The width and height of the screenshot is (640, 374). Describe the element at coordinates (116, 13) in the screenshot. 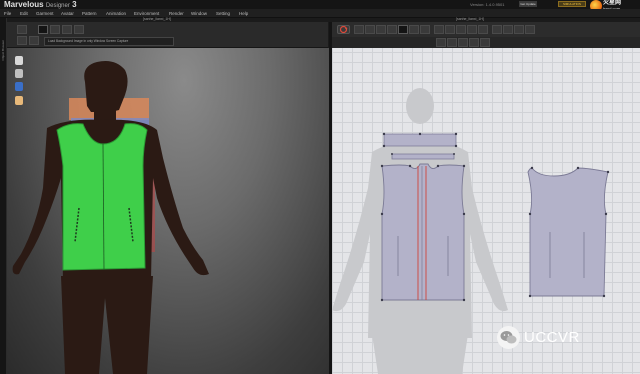

I see `menu-animation: Animation` at that location.